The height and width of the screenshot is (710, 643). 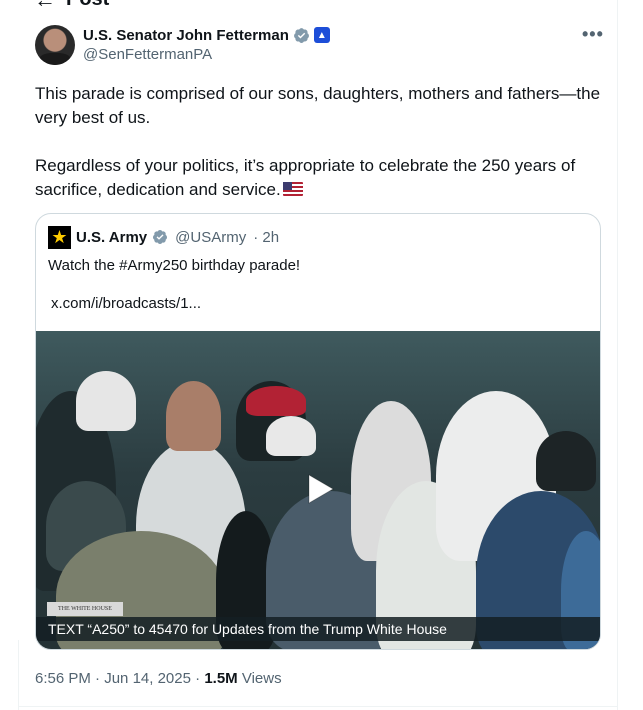 What do you see at coordinates (59, 237) in the screenshot?
I see `army-star-logo-icon: ★` at bounding box center [59, 237].